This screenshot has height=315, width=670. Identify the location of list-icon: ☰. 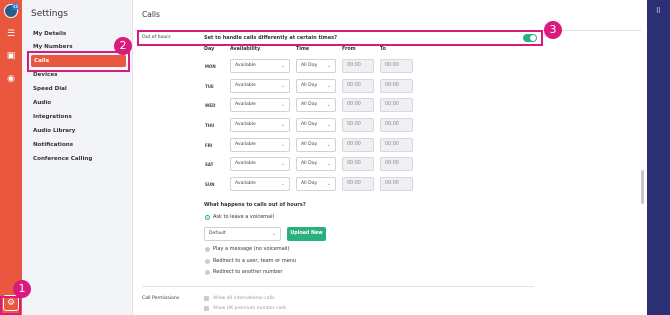
(11, 34).